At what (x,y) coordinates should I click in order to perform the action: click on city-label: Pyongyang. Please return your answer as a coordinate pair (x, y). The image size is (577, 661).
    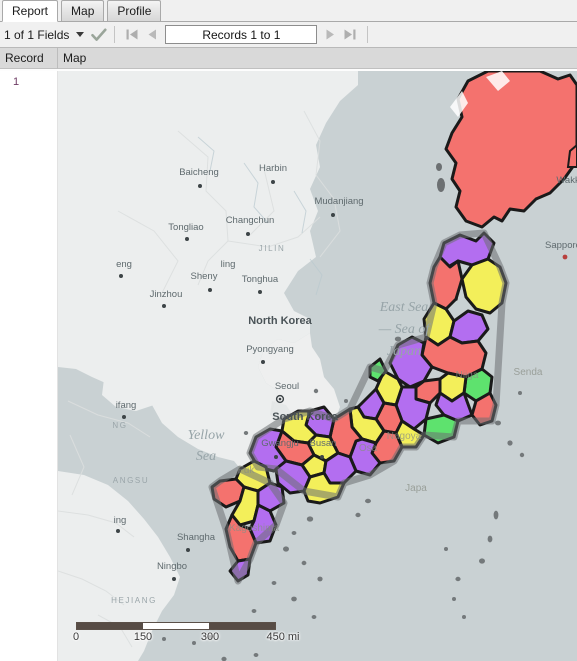
    Looking at the image, I should click on (270, 349).